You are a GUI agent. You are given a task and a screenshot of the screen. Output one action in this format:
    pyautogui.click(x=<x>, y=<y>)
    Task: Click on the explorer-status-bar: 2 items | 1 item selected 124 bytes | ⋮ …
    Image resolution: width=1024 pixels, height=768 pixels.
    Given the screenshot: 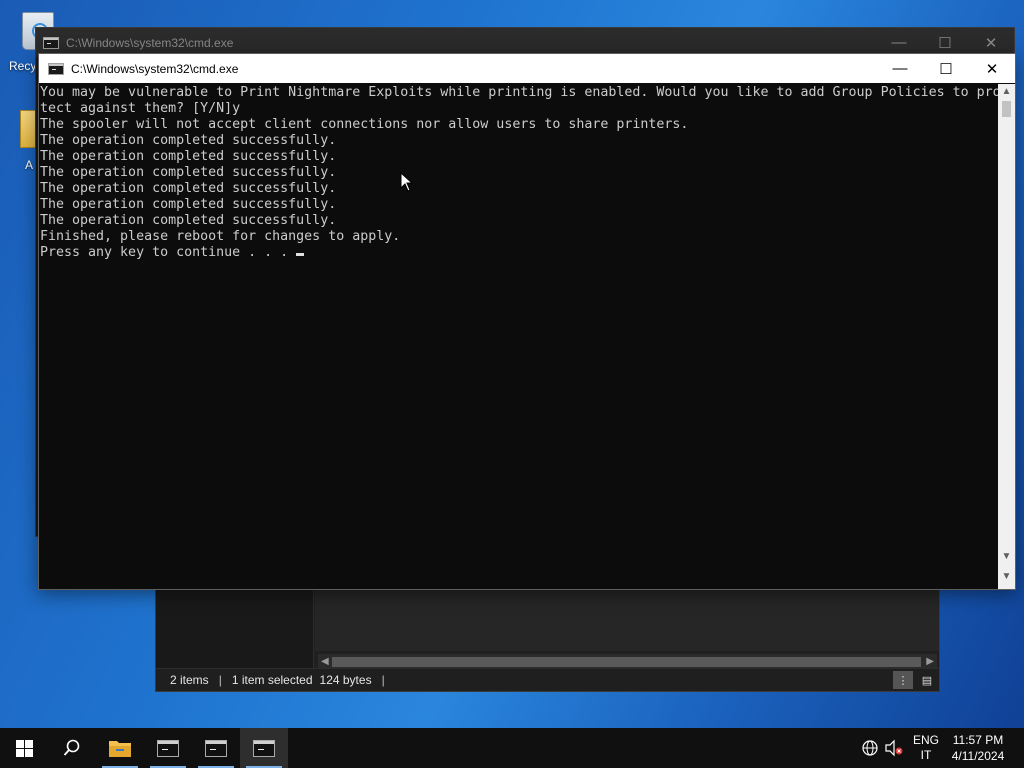 What is the action you would take?
    pyautogui.click(x=547, y=679)
    